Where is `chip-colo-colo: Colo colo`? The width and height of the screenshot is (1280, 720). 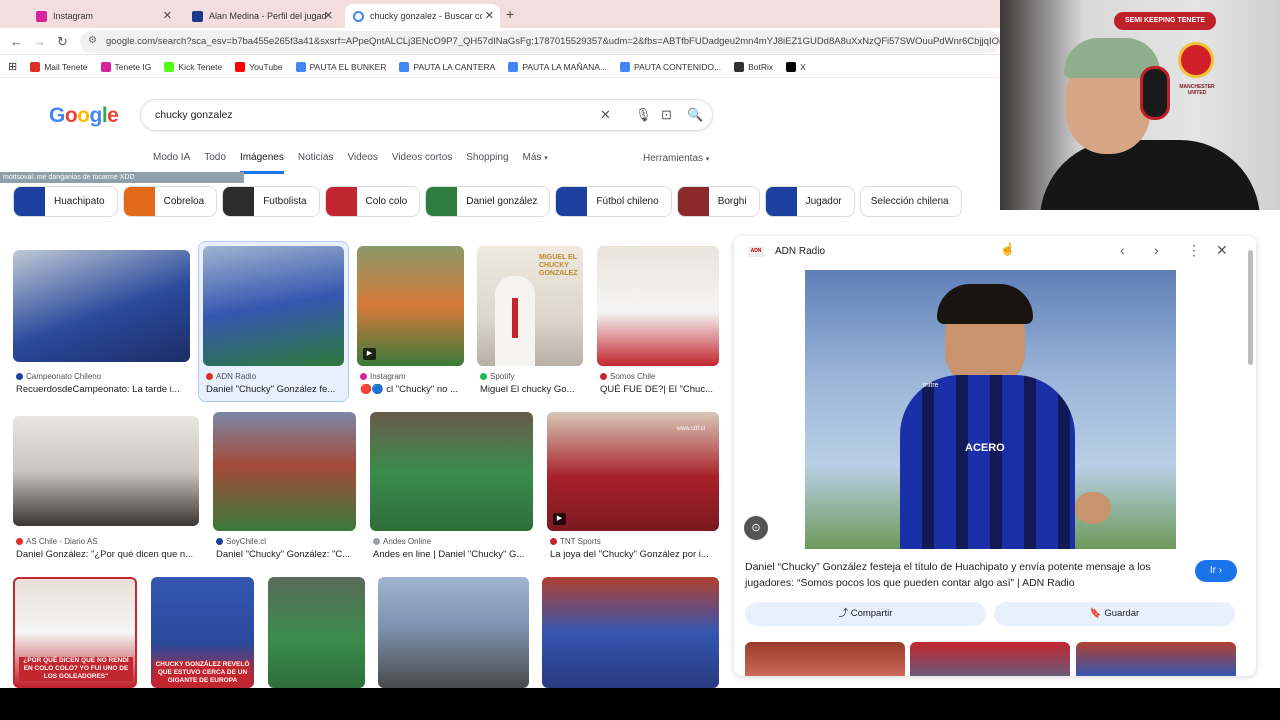
chip-colo-colo: Colo colo is located at coordinates (372, 201).